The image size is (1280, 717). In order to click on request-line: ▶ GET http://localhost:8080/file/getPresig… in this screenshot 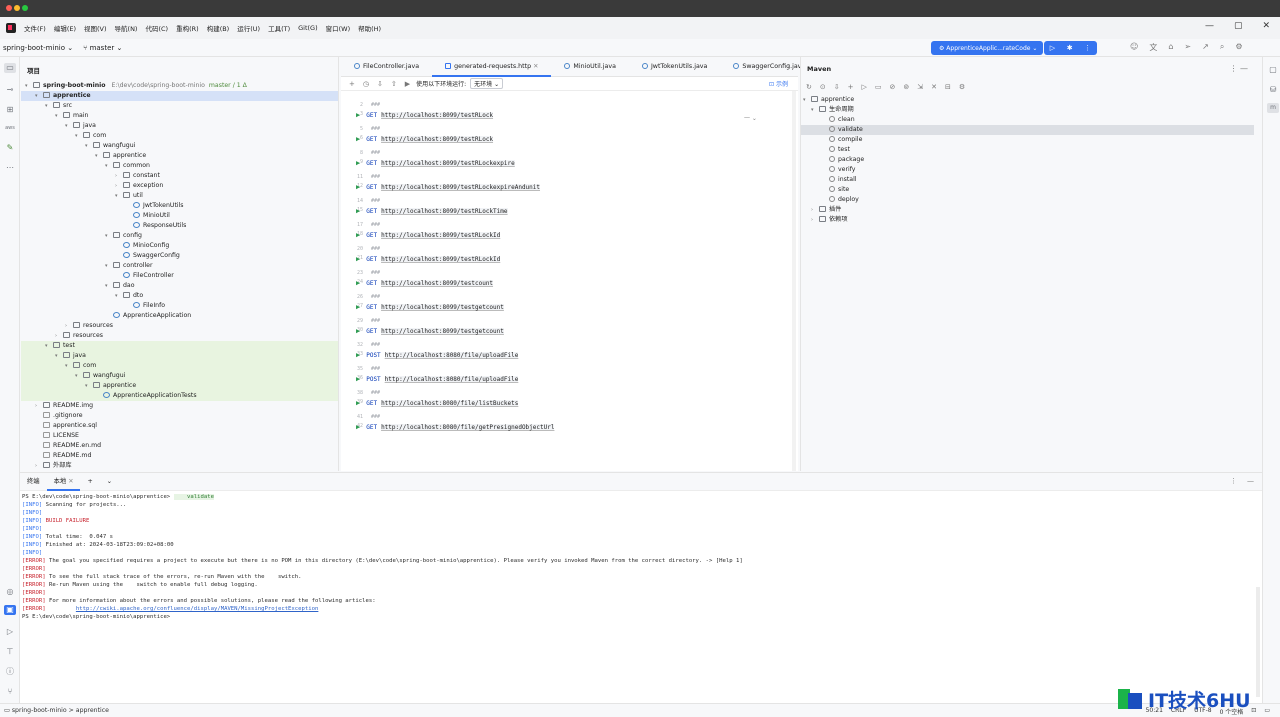, I will do `click(455, 427)`.